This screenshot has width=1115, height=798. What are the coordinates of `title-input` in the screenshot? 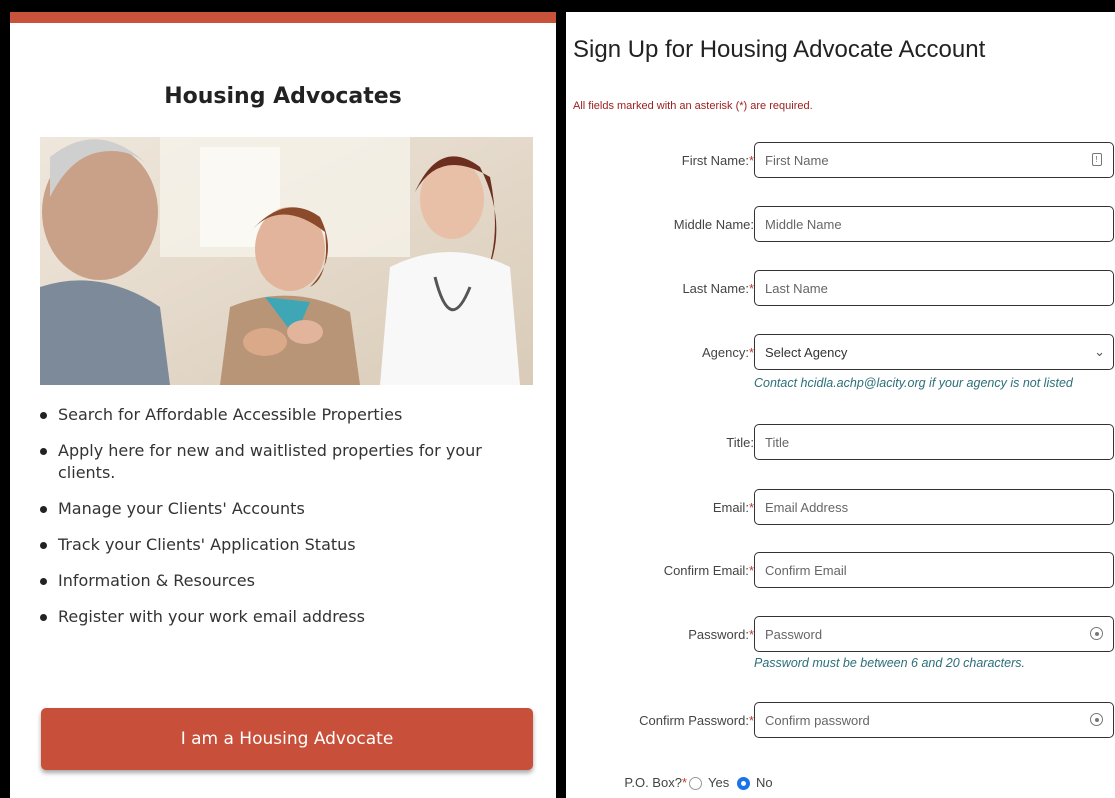 It's located at (934, 442).